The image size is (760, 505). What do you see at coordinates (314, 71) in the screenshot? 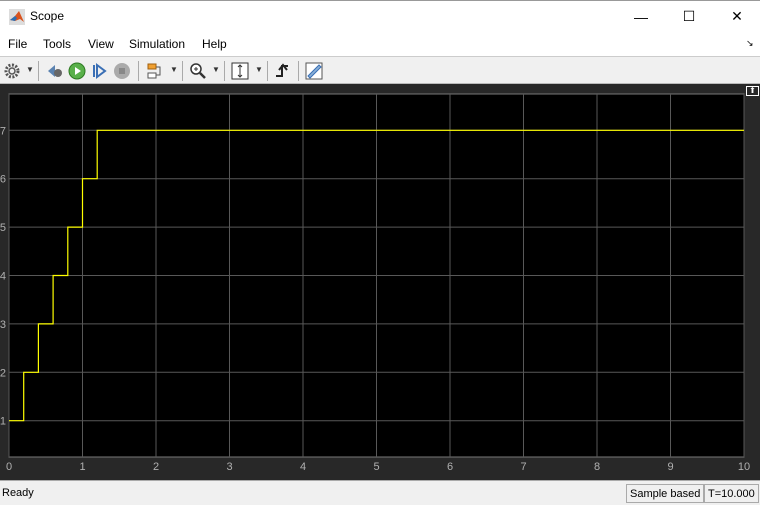
I see `cursor-measurements-icon` at bounding box center [314, 71].